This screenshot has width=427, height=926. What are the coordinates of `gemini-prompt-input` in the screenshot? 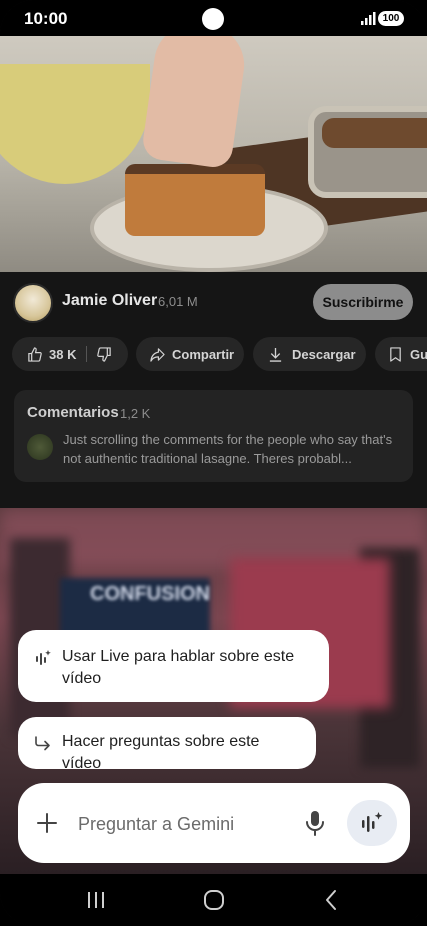 It's located at (188, 824).